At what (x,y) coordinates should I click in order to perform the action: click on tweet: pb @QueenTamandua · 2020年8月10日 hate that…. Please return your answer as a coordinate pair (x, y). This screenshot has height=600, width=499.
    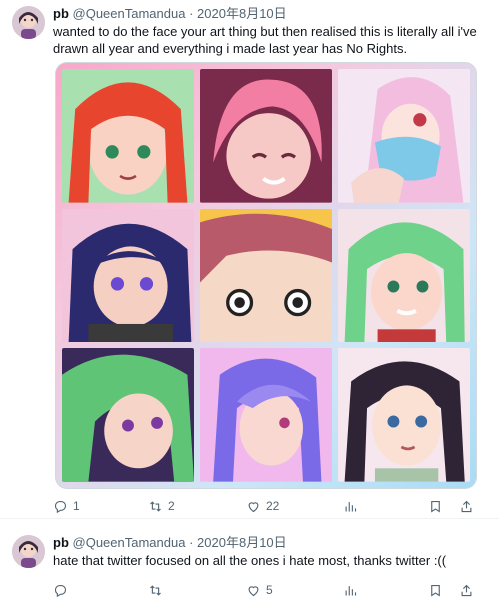
    Looking at the image, I should click on (249, 559).